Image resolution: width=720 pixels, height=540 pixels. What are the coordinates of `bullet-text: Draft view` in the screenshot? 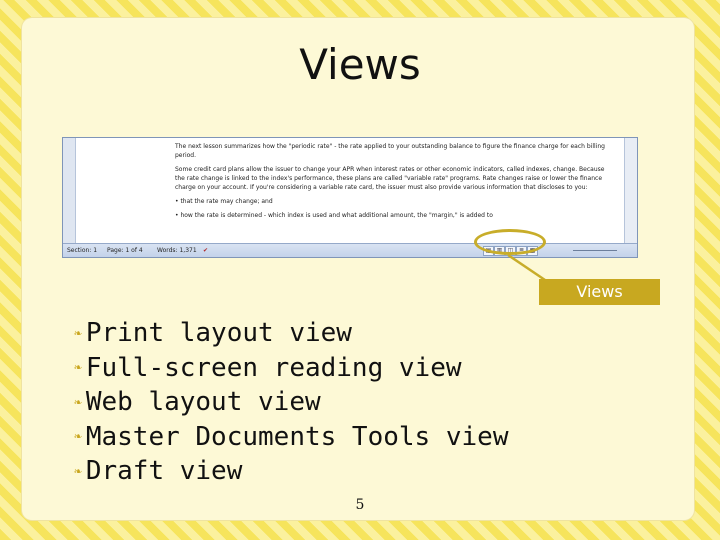 It's located at (164, 471).